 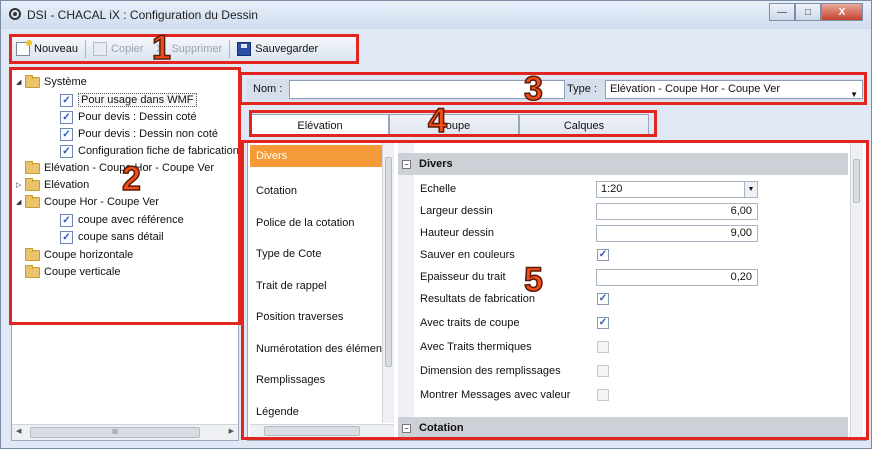 What do you see at coordinates (490, 371) in the screenshot?
I see `property-name: Dimension des remplissages` at bounding box center [490, 371].